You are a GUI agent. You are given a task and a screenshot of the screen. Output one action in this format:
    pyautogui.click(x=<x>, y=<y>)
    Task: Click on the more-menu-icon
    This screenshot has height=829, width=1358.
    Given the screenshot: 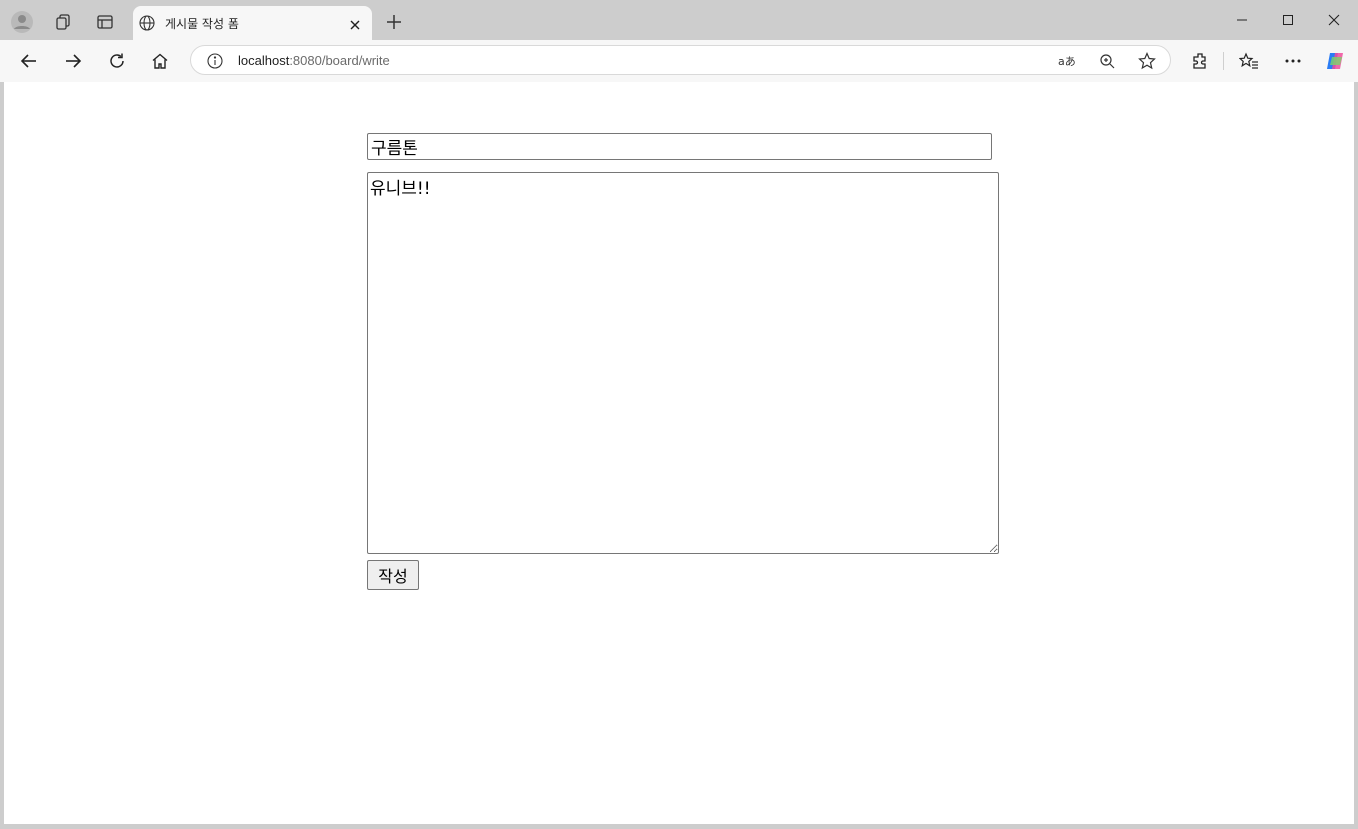 What is the action you would take?
    pyautogui.click(x=1293, y=61)
    